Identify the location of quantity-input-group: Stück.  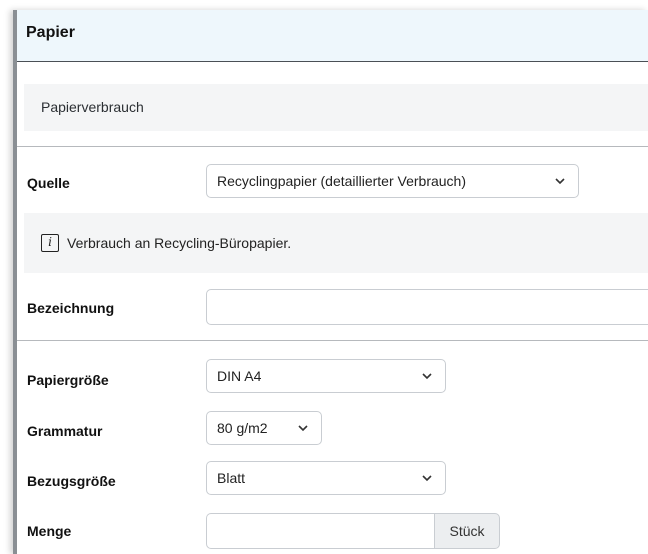
(353, 531).